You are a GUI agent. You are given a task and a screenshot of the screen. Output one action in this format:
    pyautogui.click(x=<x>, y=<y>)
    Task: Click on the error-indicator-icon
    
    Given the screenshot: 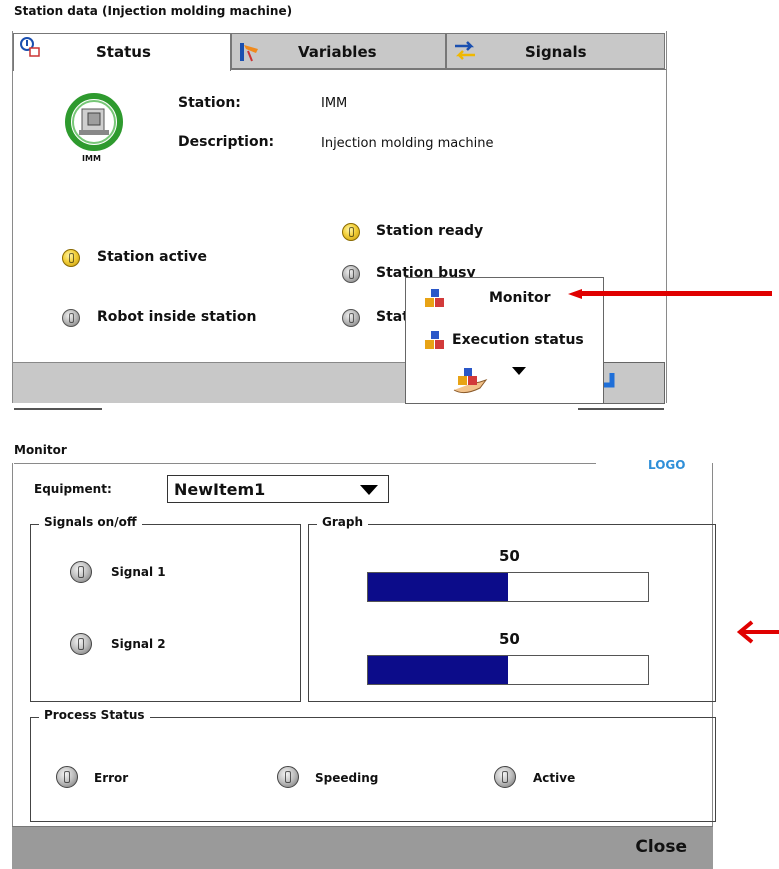 What is the action you would take?
    pyautogui.click(x=67, y=777)
    